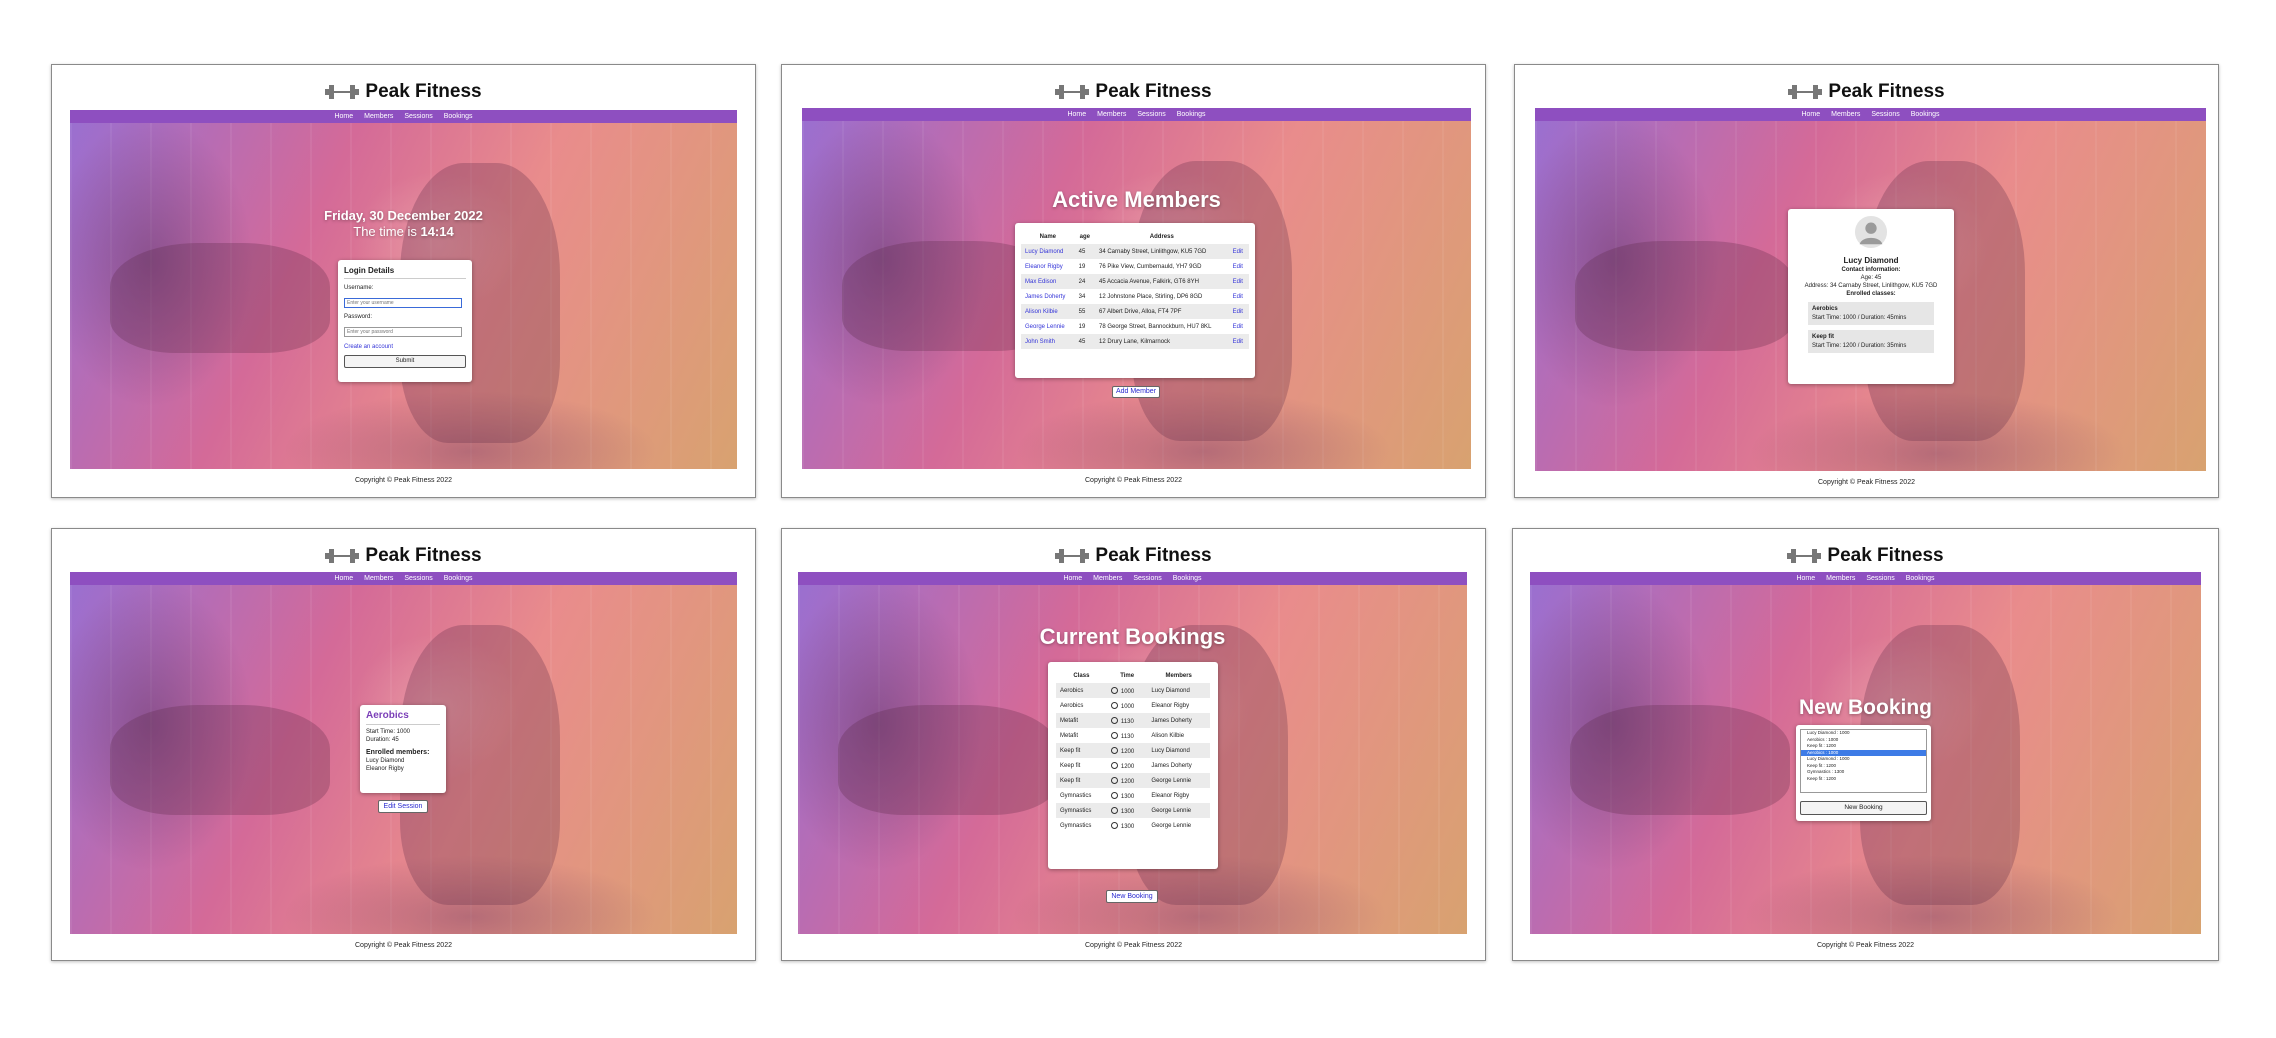 This screenshot has height=1038, width=2276. Describe the element at coordinates (1178, 810) in the screenshot. I see `booking-member: George Lennie` at that location.